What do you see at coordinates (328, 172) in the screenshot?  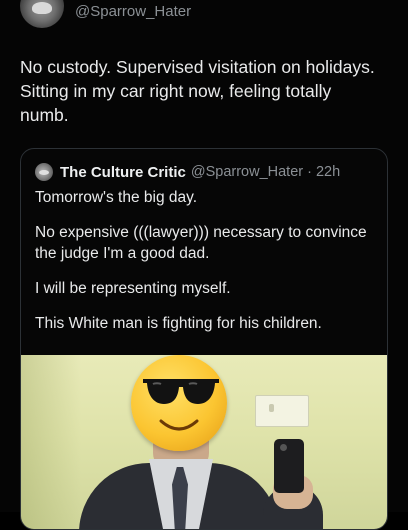 I see `quoted-timestamp: 22h` at bounding box center [328, 172].